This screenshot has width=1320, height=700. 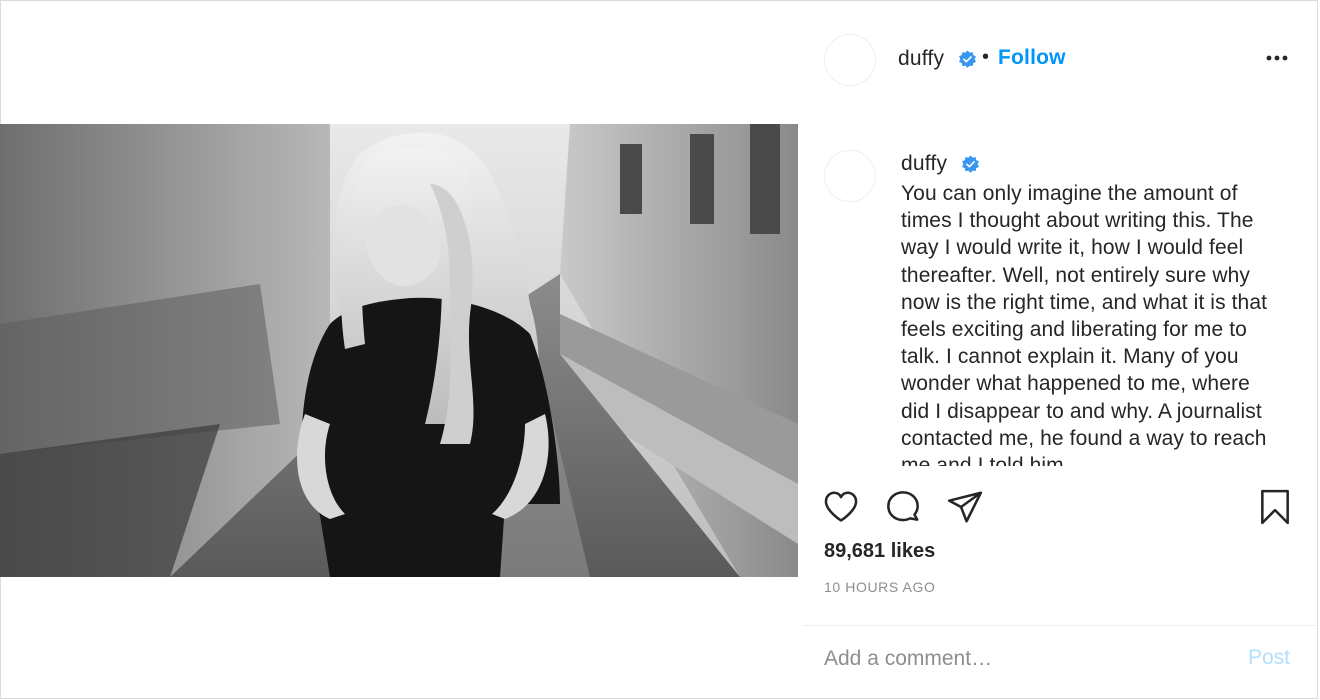 What do you see at coordinates (921, 59) in the screenshot?
I see `author-username: duffy` at bounding box center [921, 59].